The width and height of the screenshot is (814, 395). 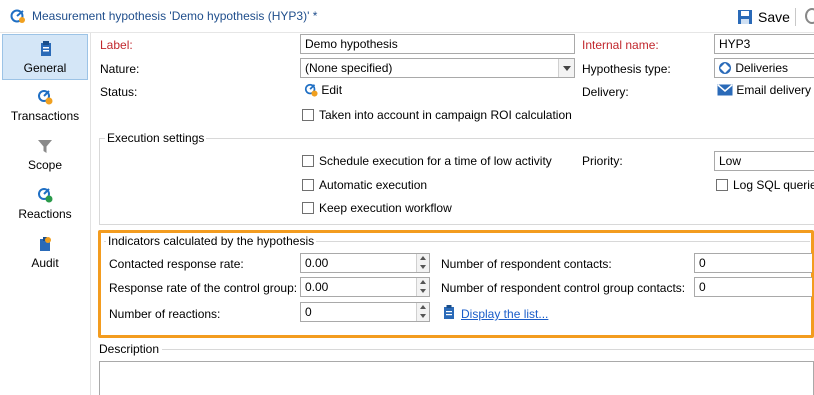 What do you see at coordinates (332, 90) in the screenshot?
I see `status-value: Edit` at bounding box center [332, 90].